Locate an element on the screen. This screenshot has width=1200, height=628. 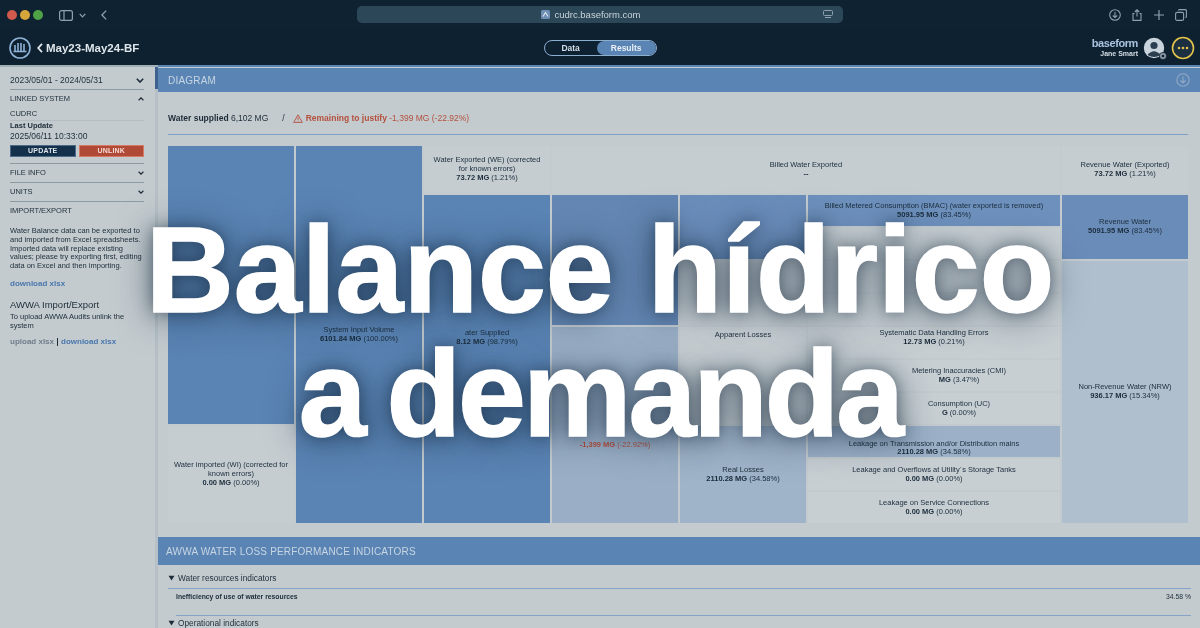
scrollbar-thumb is located at coordinates (156, 78).